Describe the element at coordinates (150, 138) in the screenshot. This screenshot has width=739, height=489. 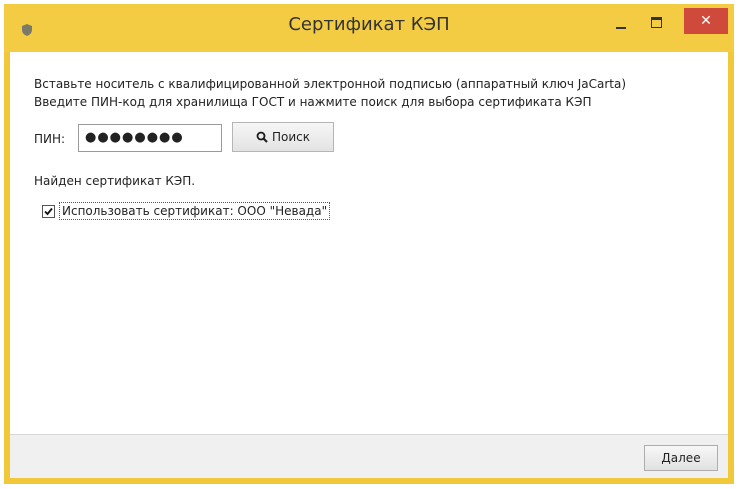
I see `pin-field: ●●●●●●●●` at that location.